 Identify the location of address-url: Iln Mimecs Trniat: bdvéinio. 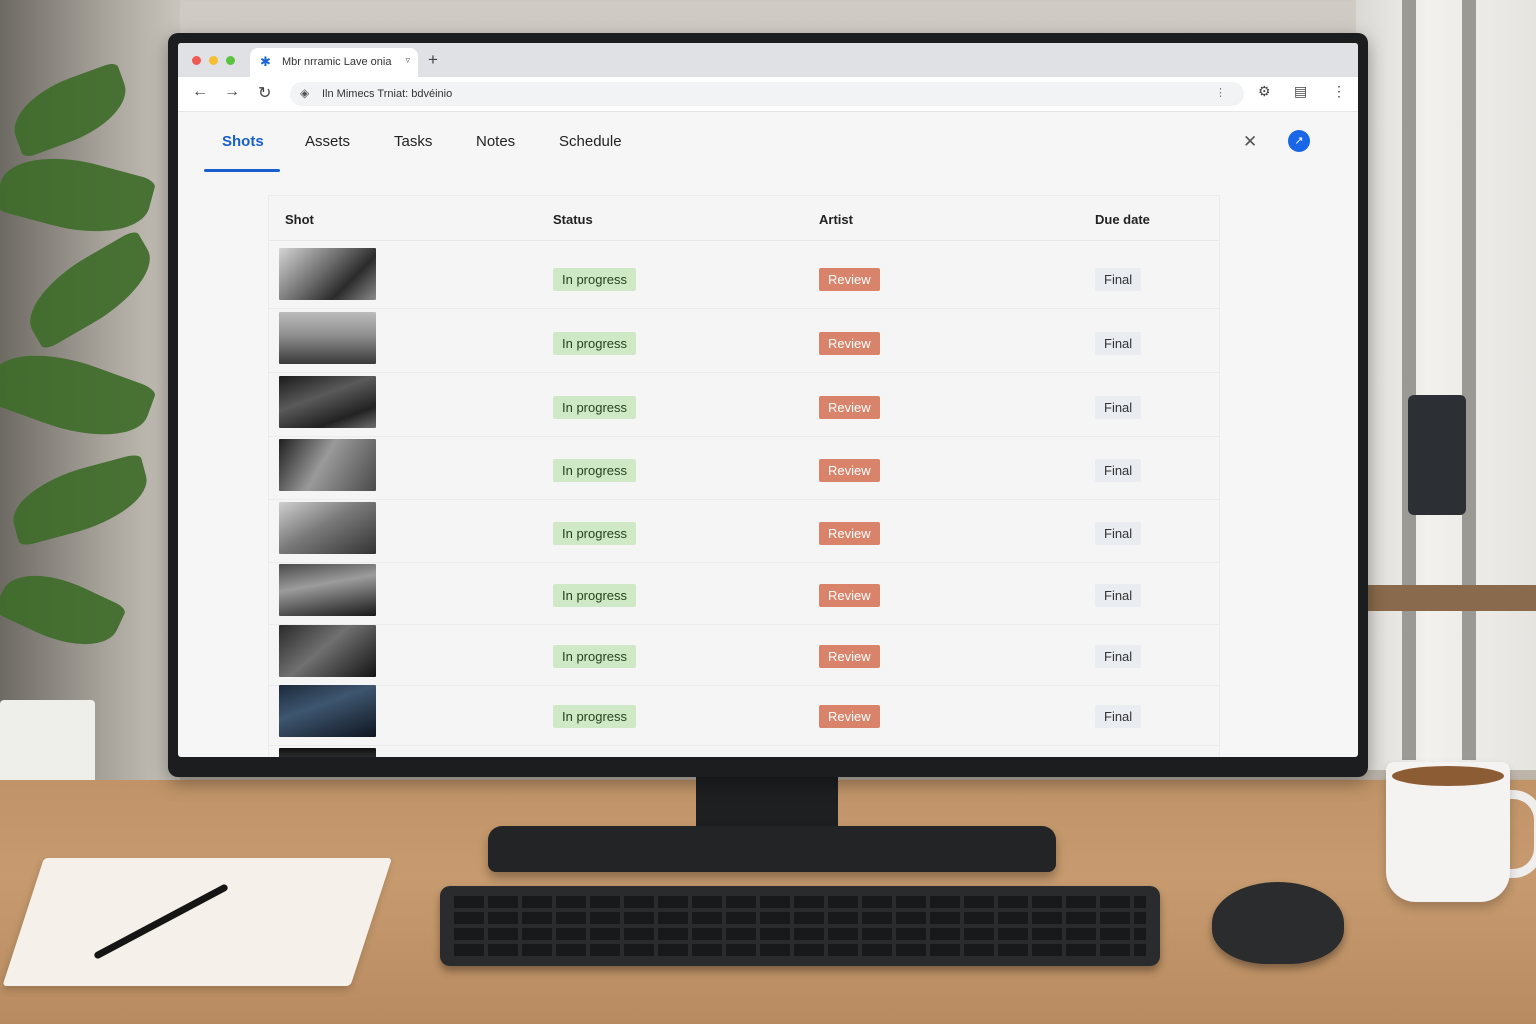
(387, 94).